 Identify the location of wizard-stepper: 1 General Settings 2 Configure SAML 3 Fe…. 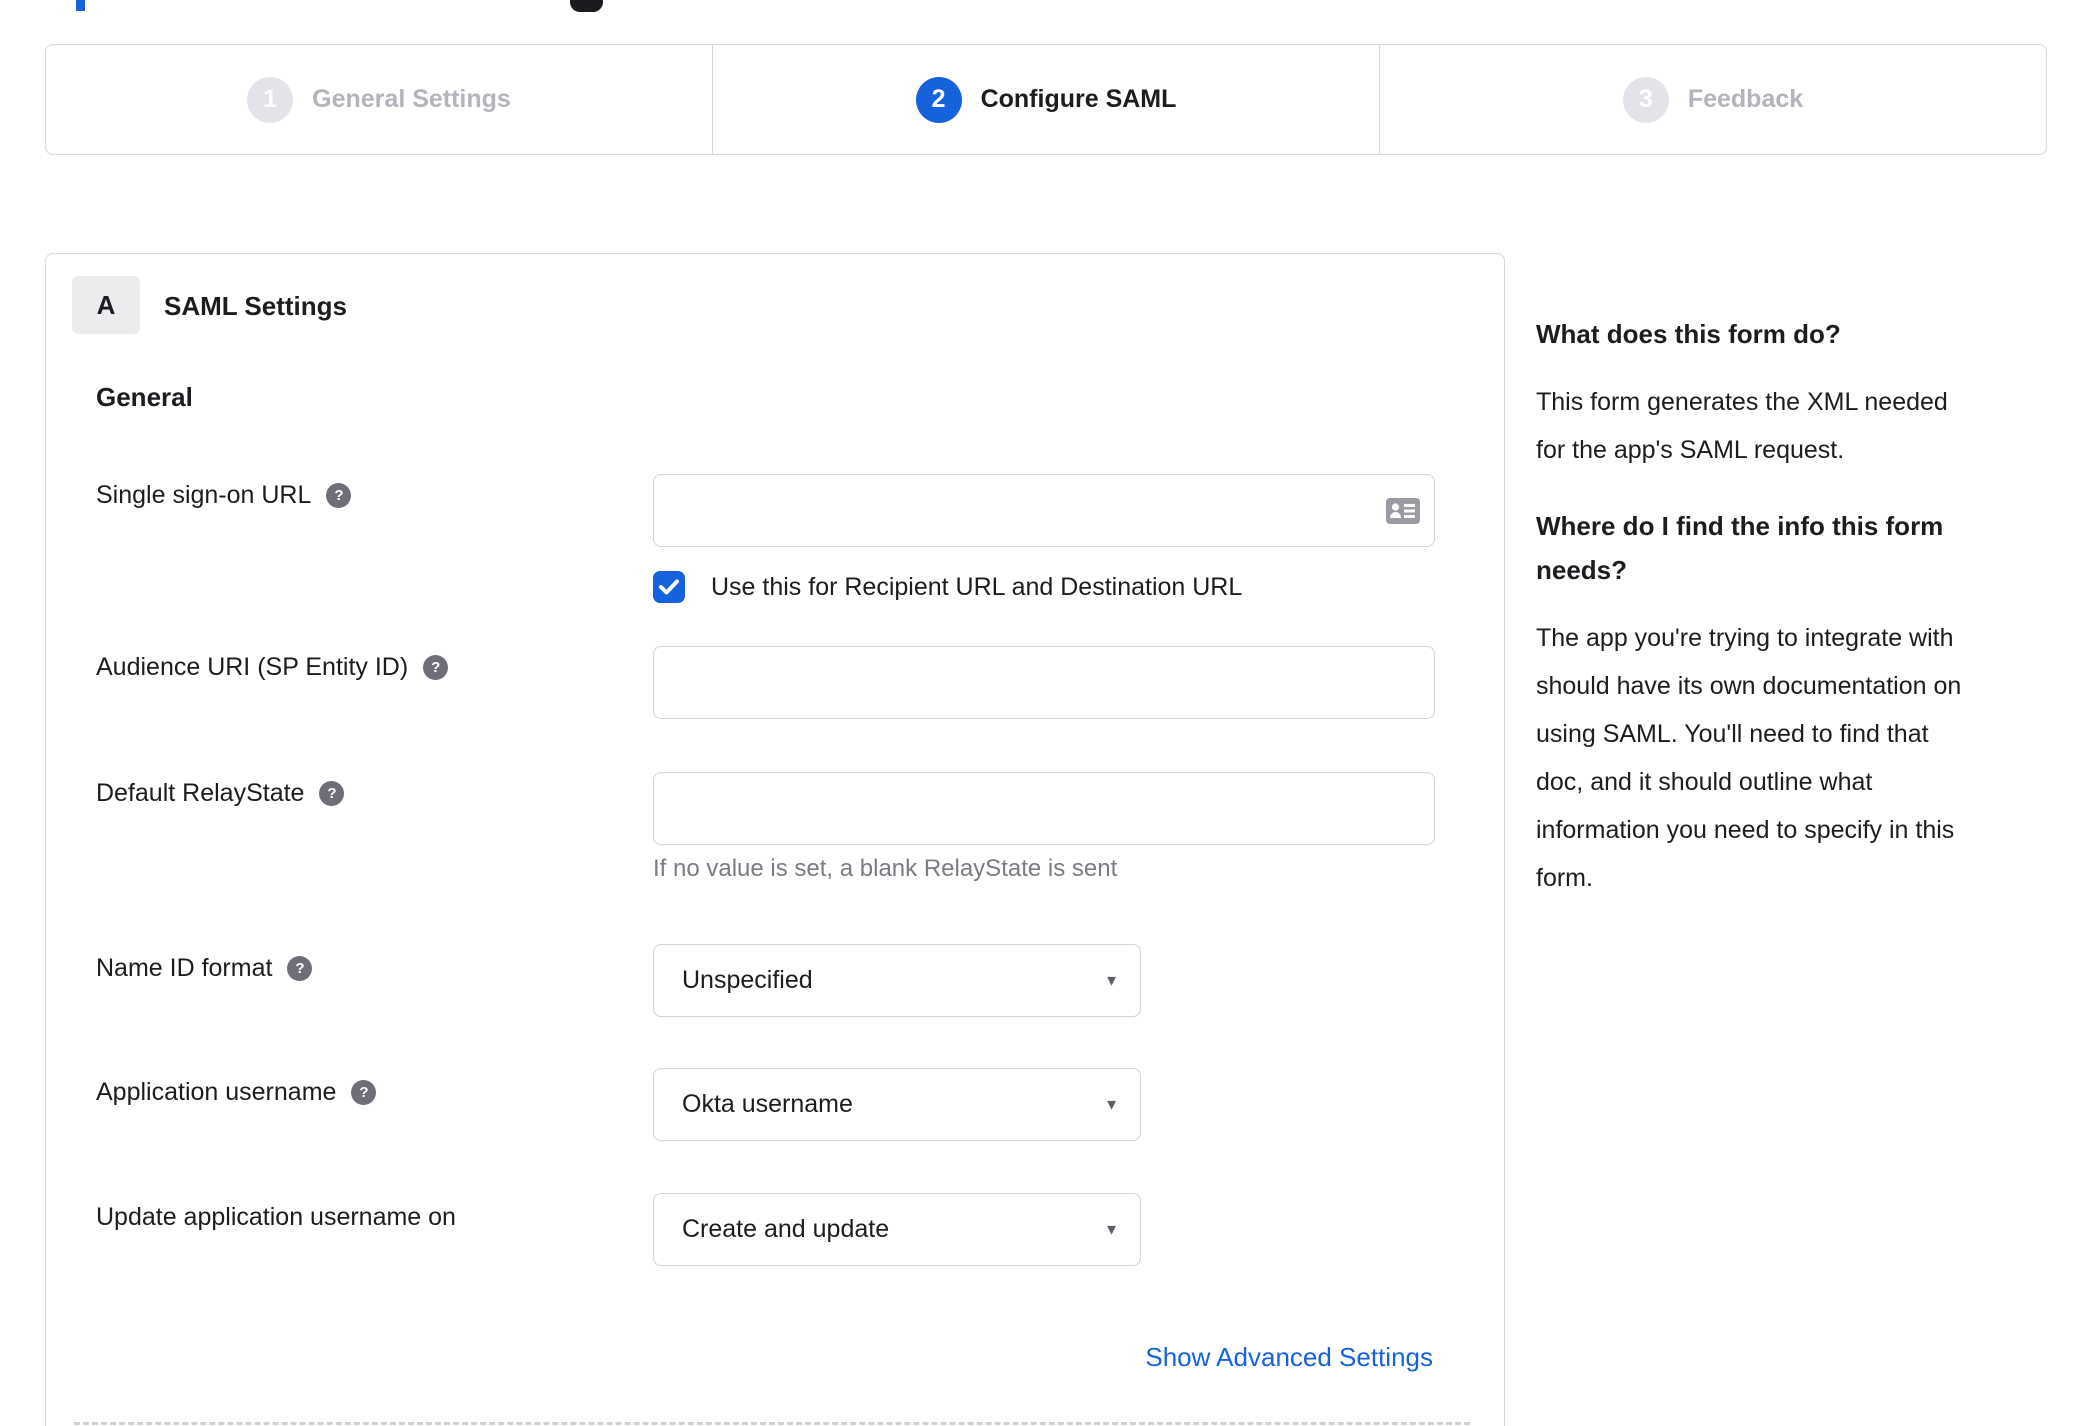
(1046, 99).